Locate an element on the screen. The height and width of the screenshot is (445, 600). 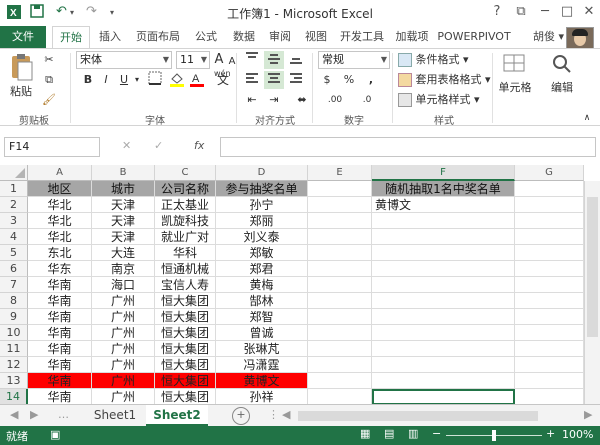
cell-d1: 参与抽奖名单 is located at coordinates (262, 189).